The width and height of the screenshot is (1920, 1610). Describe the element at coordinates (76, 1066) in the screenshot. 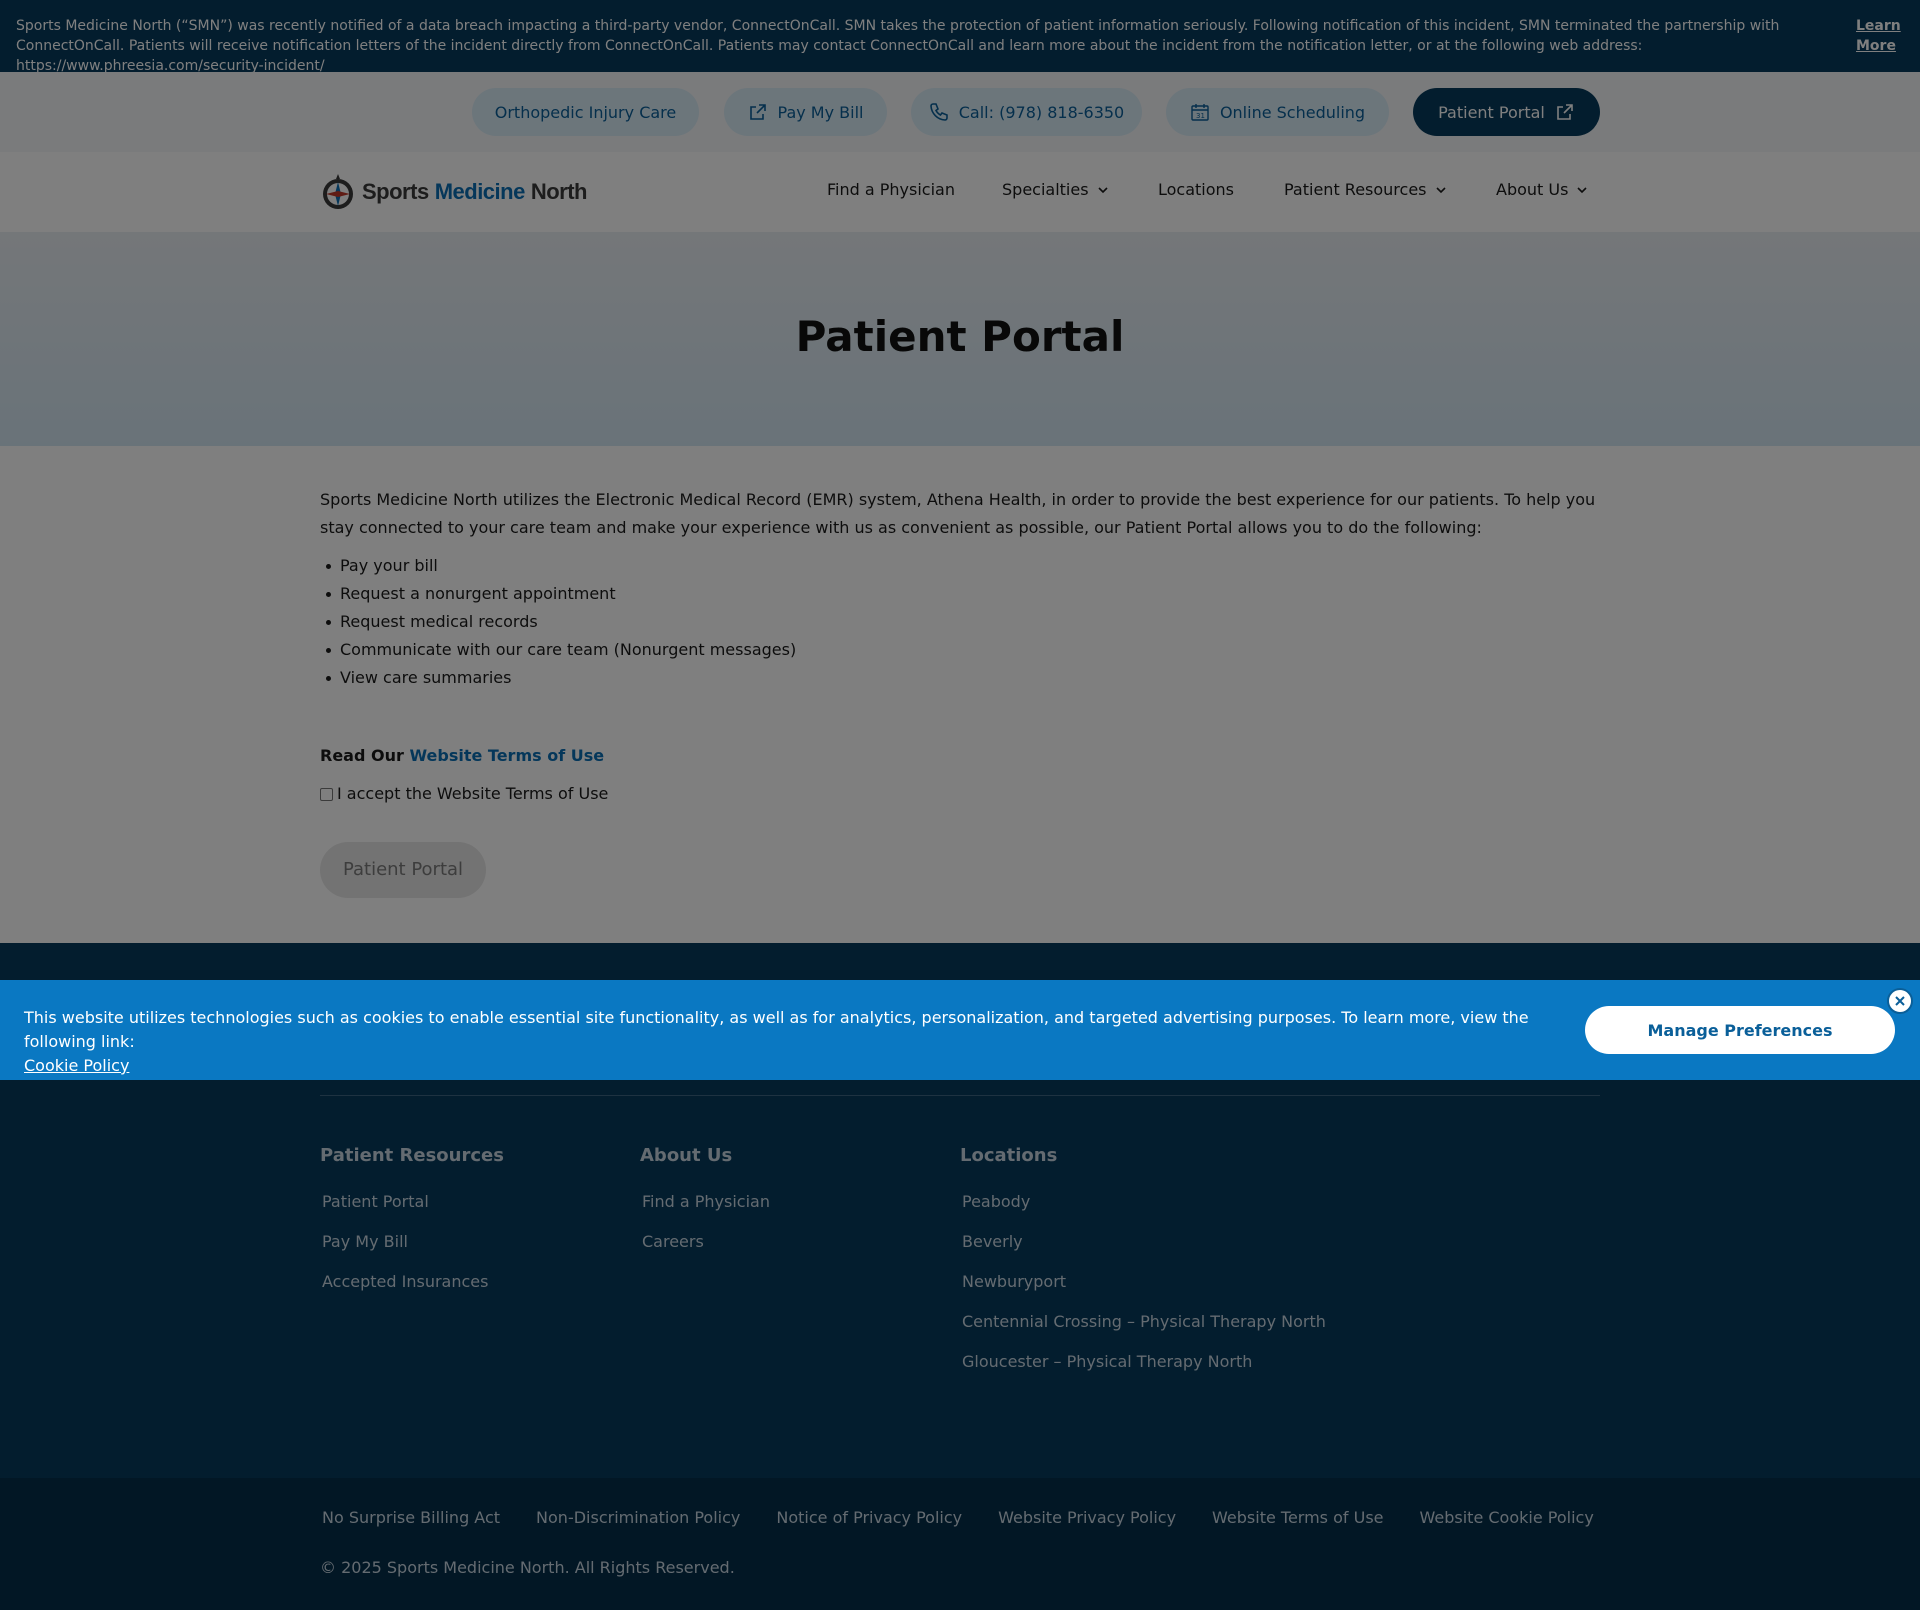

I see `cookie-policy-link: Cookie Policy` at that location.